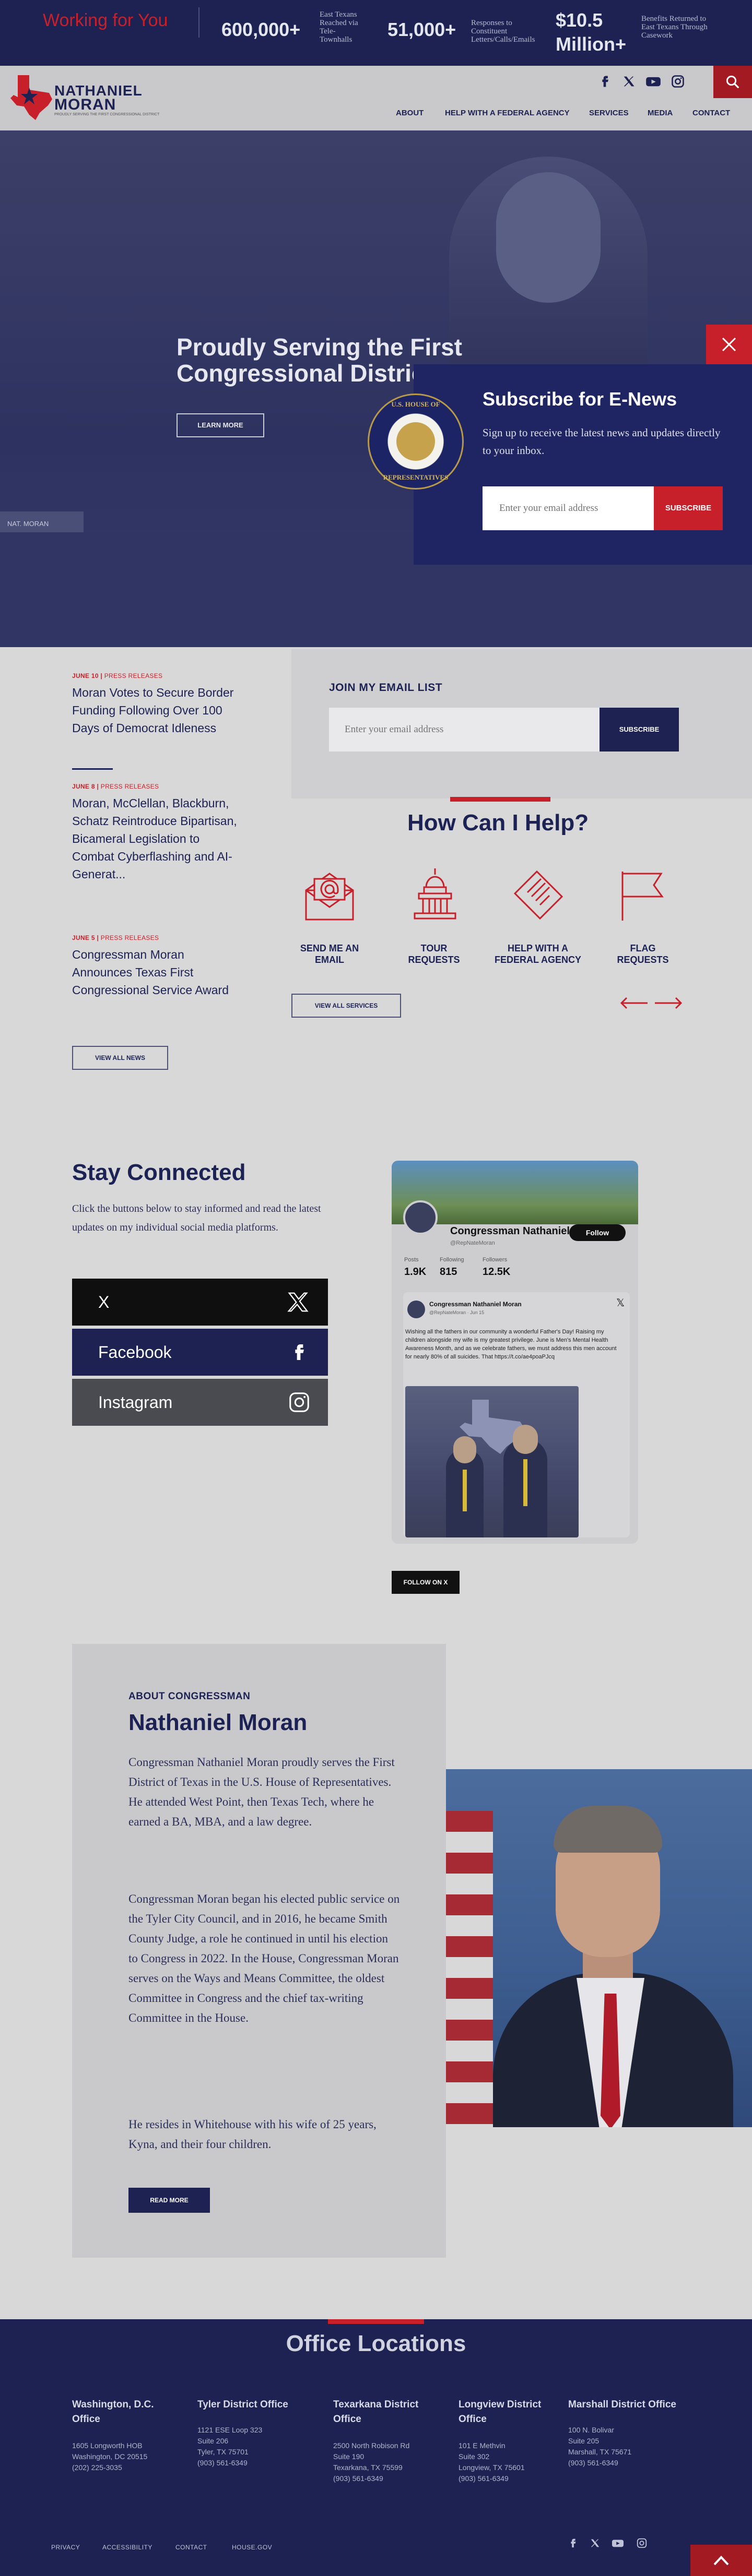  I want to click on x-social-button: X, so click(200, 1303).